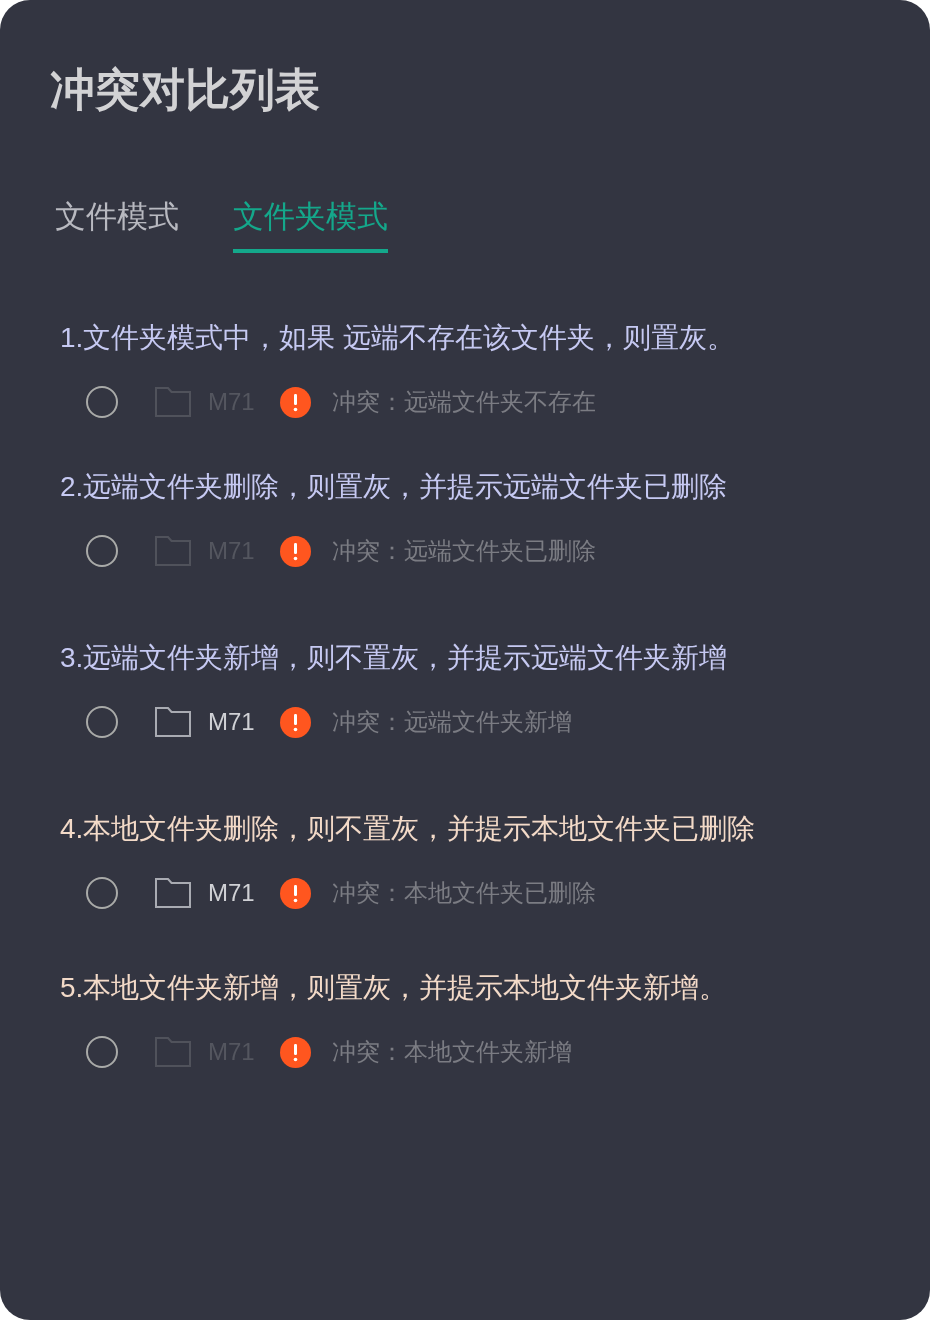 The height and width of the screenshot is (1320, 930). Describe the element at coordinates (394, 658) in the screenshot. I see `rule-description: 3.远端文件夹新增，则不置灰，并提示远端文件夹新增` at that location.